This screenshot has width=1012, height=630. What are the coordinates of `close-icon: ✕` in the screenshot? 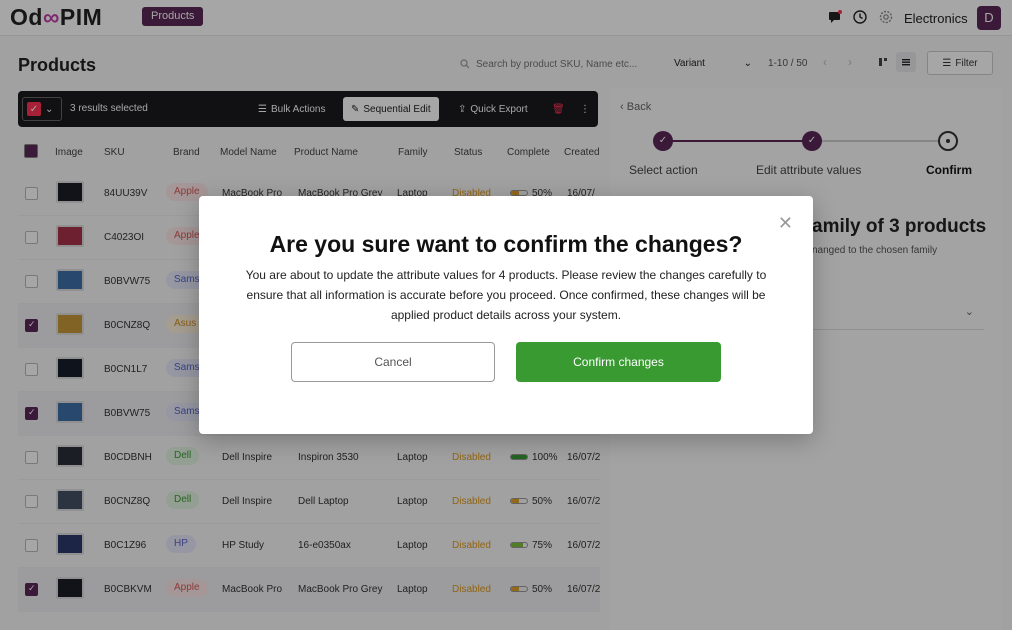 It's located at (785, 223).